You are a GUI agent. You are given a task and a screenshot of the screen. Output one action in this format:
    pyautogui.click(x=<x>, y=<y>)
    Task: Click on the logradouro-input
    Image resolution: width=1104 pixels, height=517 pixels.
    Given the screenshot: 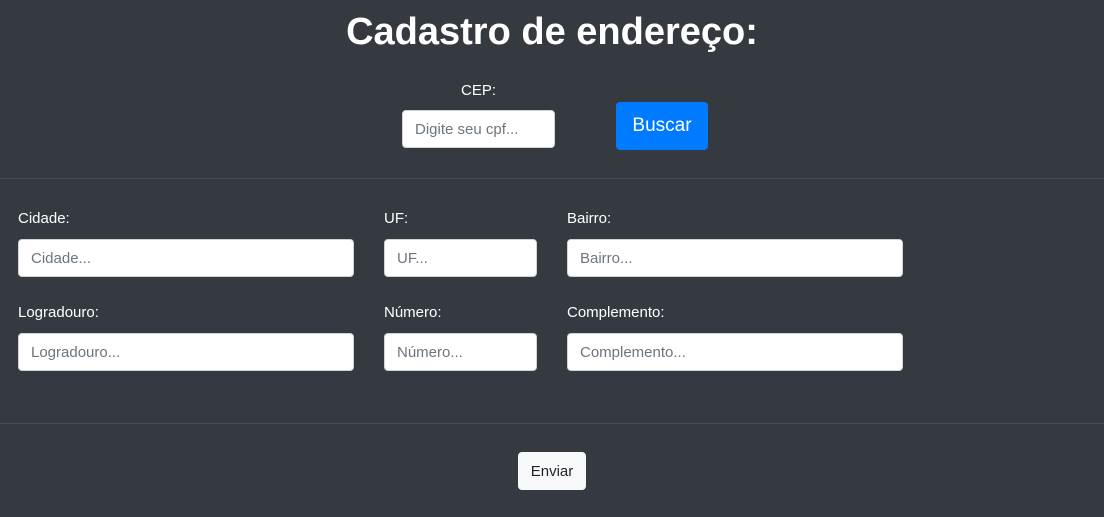 What is the action you would take?
    pyautogui.click(x=186, y=352)
    